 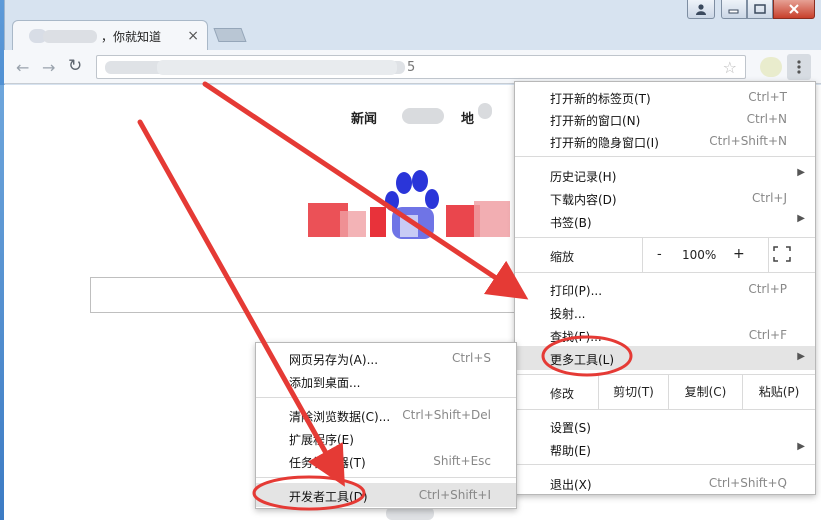 What do you see at coordinates (665, 97) in the screenshot?
I see `menu-item-new-tab: 打开新的标签页(T) Ctrl+T` at bounding box center [665, 97].